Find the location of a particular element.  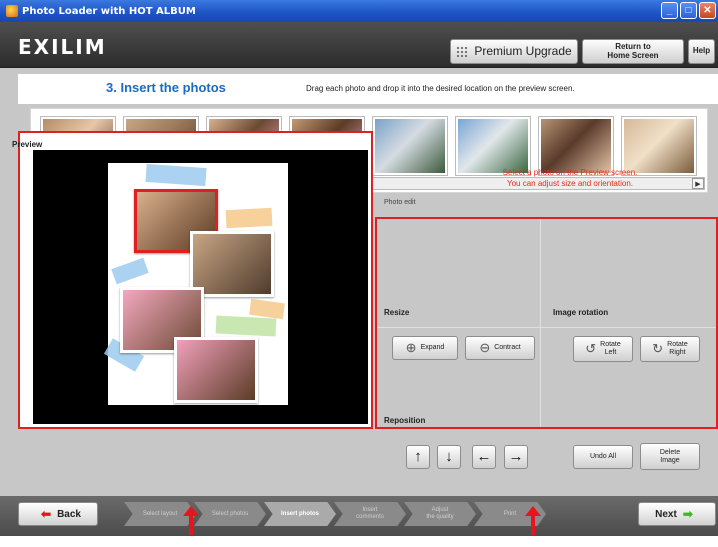

image-rotation-label: Image rotation is located at coordinates (581, 312).